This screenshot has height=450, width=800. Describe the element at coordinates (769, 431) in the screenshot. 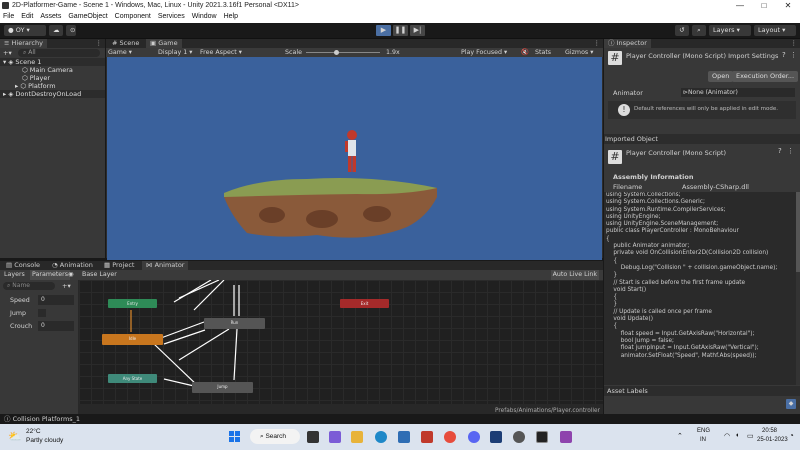

I see `clock-time: 20:58` at that location.